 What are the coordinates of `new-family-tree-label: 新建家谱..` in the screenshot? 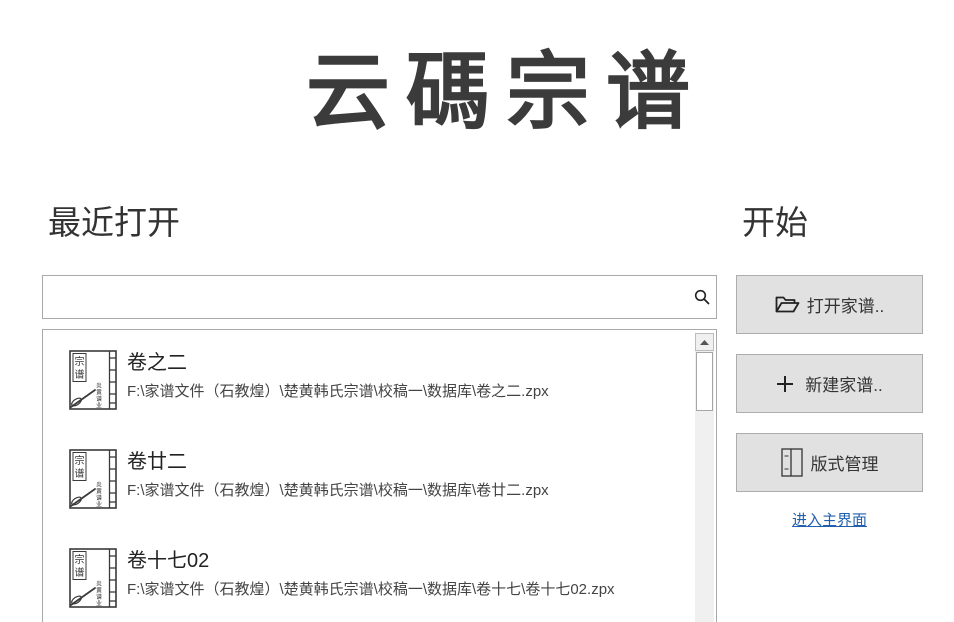 It's located at (844, 385).